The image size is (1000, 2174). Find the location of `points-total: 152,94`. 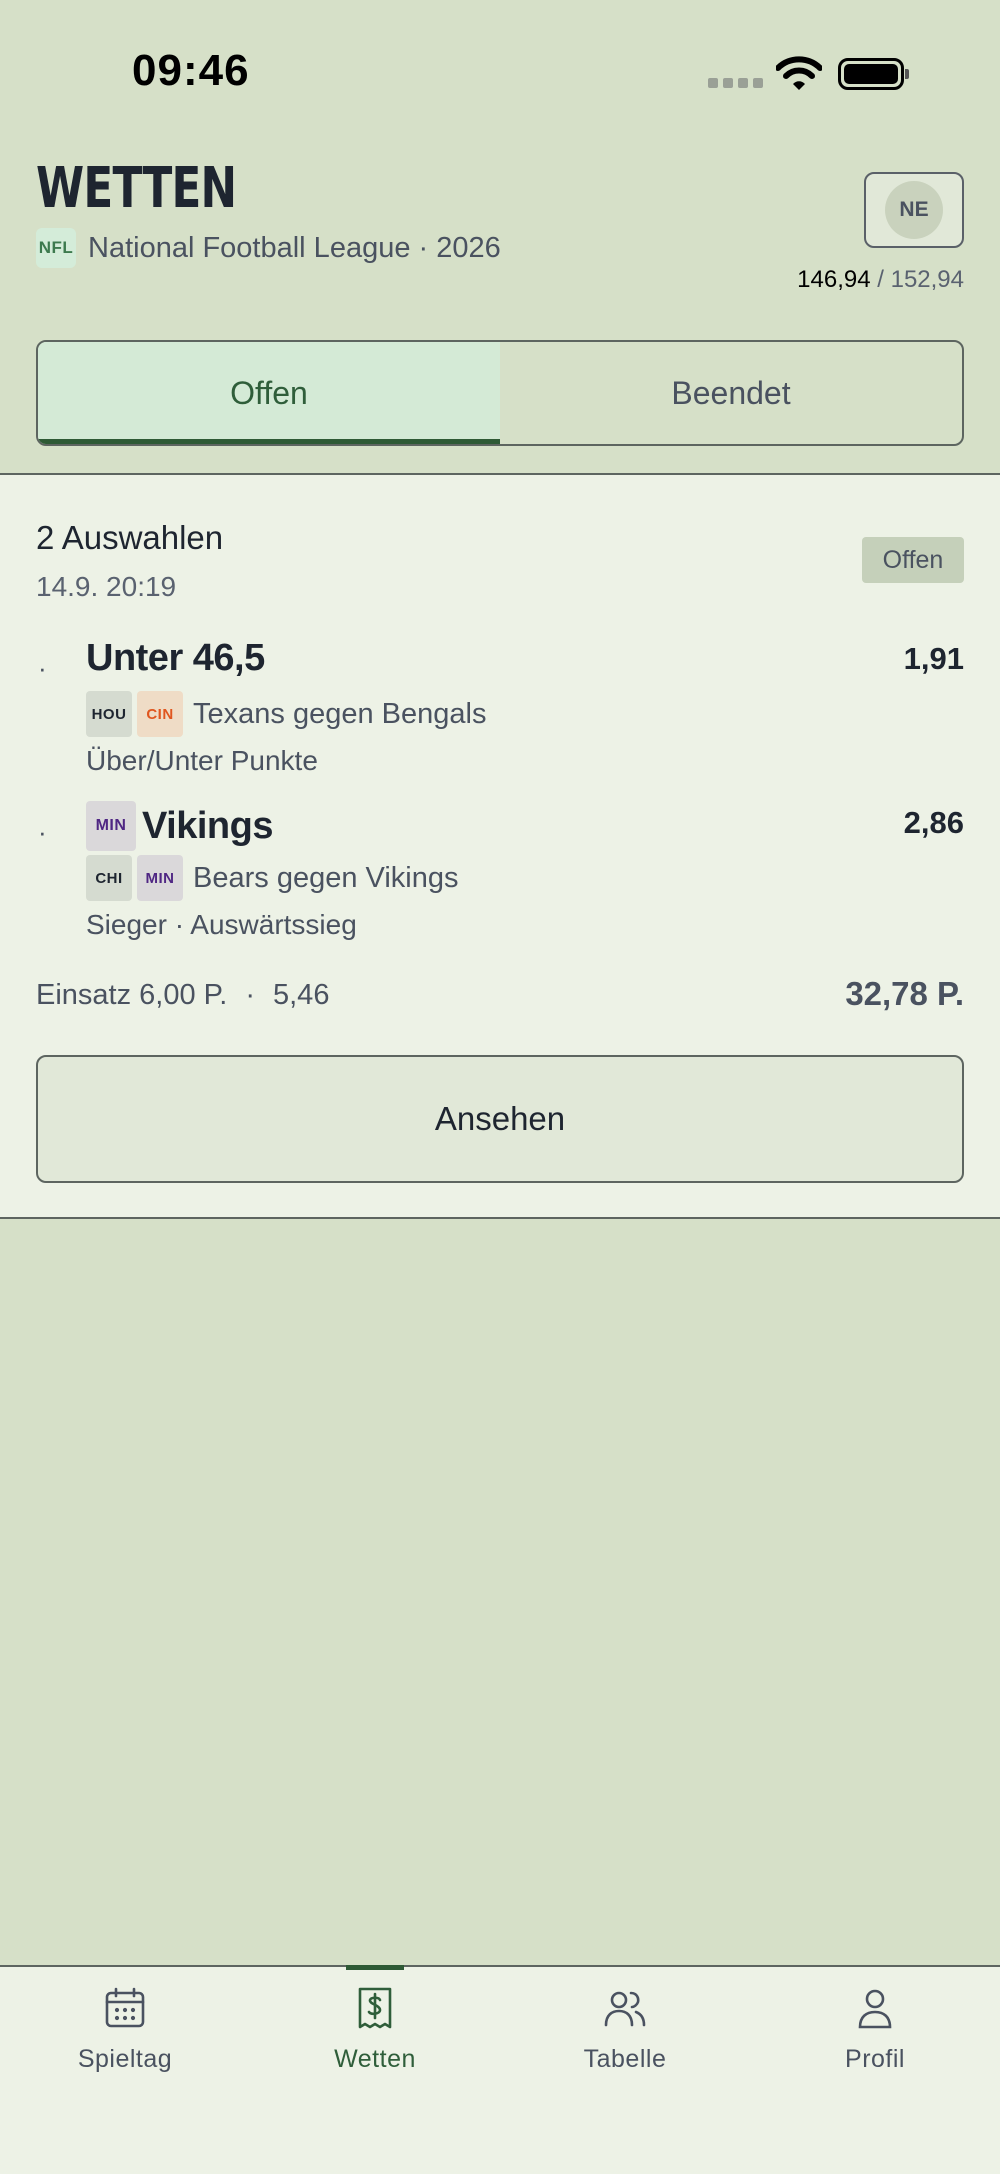

points-total: 152,94 is located at coordinates (927, 279).